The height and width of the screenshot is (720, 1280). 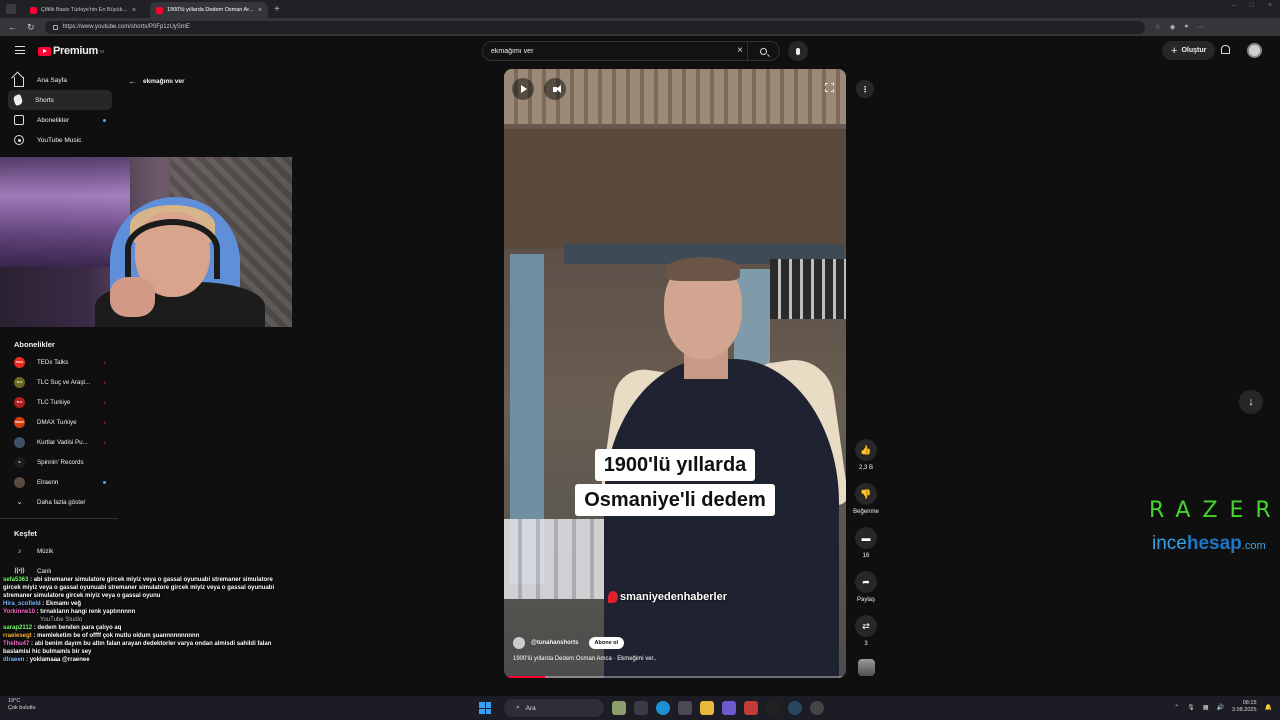 I want to click on create-button: + Oluştur, so click(x=1189, y=50).